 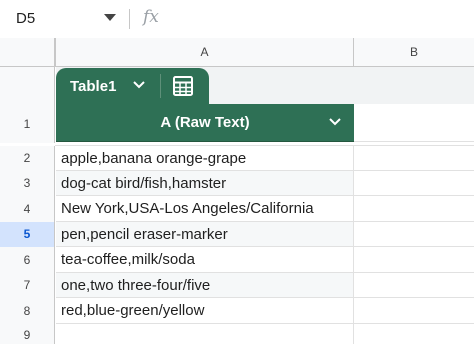 What do you see at coordinates (205, 52) in the screenshot?
I see `column-header-a: A` at bounding box center [205, 52].